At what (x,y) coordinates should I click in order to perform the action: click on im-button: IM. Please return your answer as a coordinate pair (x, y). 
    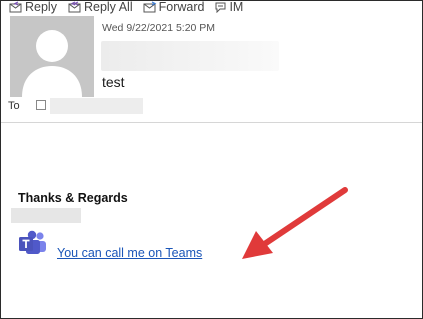
    Looking at the image, I should click on (229, 7).